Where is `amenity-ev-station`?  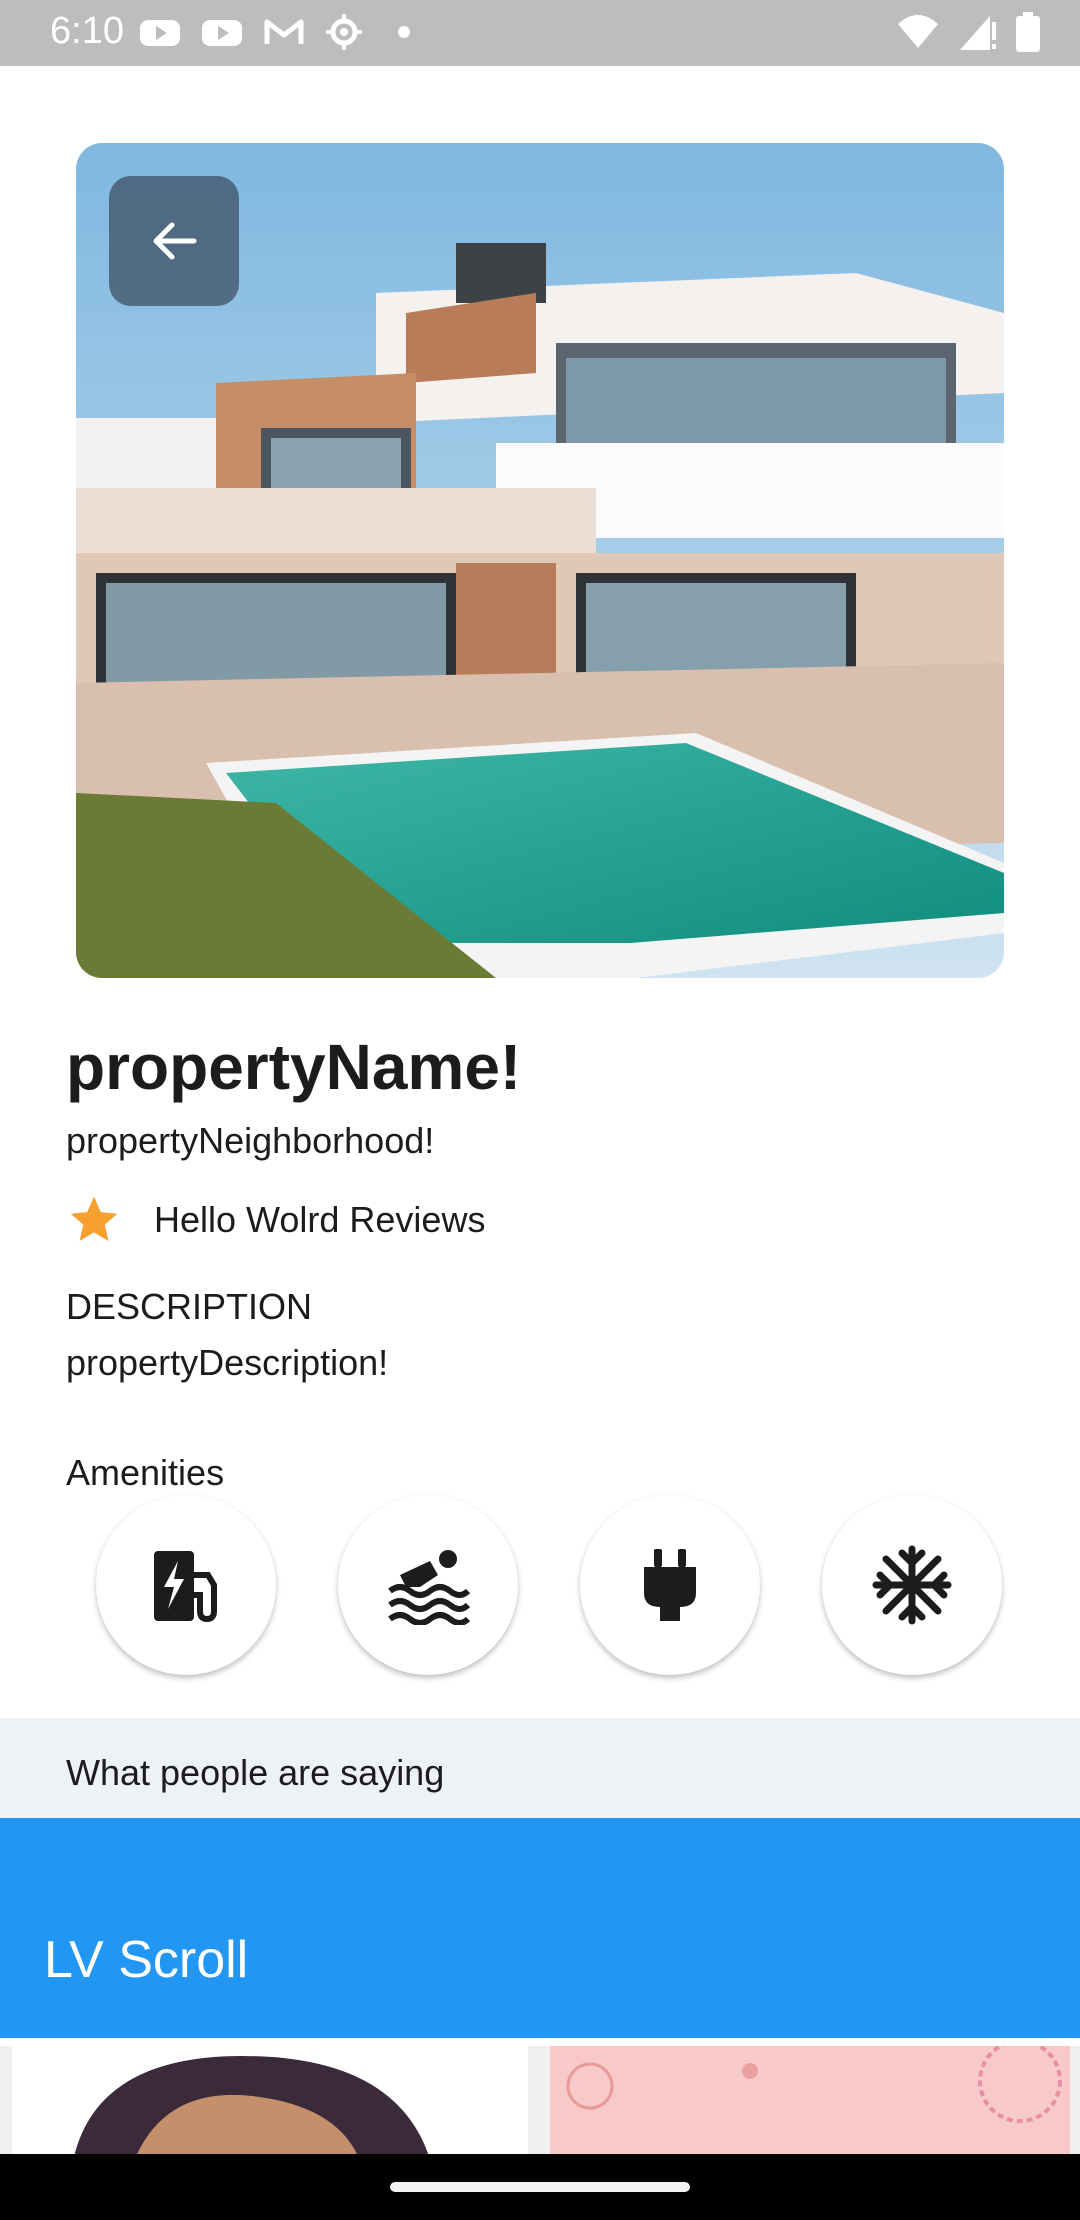 amenity-ev-station is located at coordinates (186, 1585).